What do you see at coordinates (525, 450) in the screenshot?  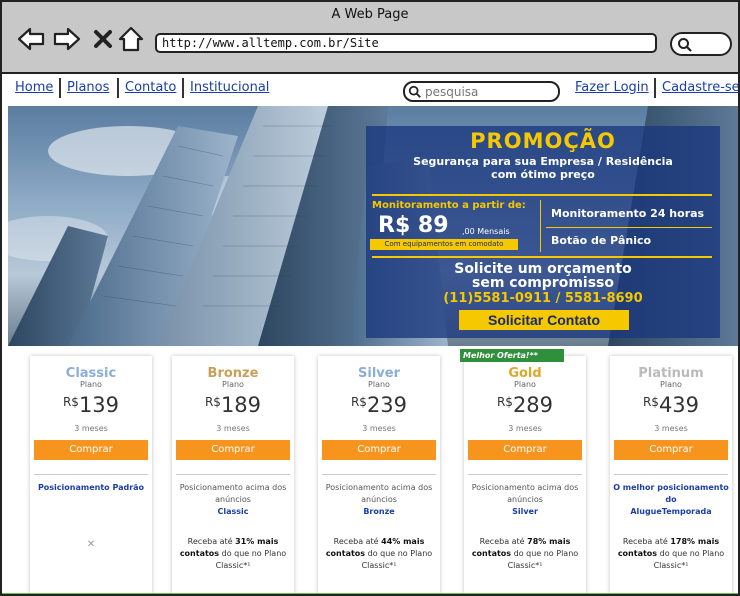 I see `buy-button-gold: Comprar` at bounding box center [525, 450].